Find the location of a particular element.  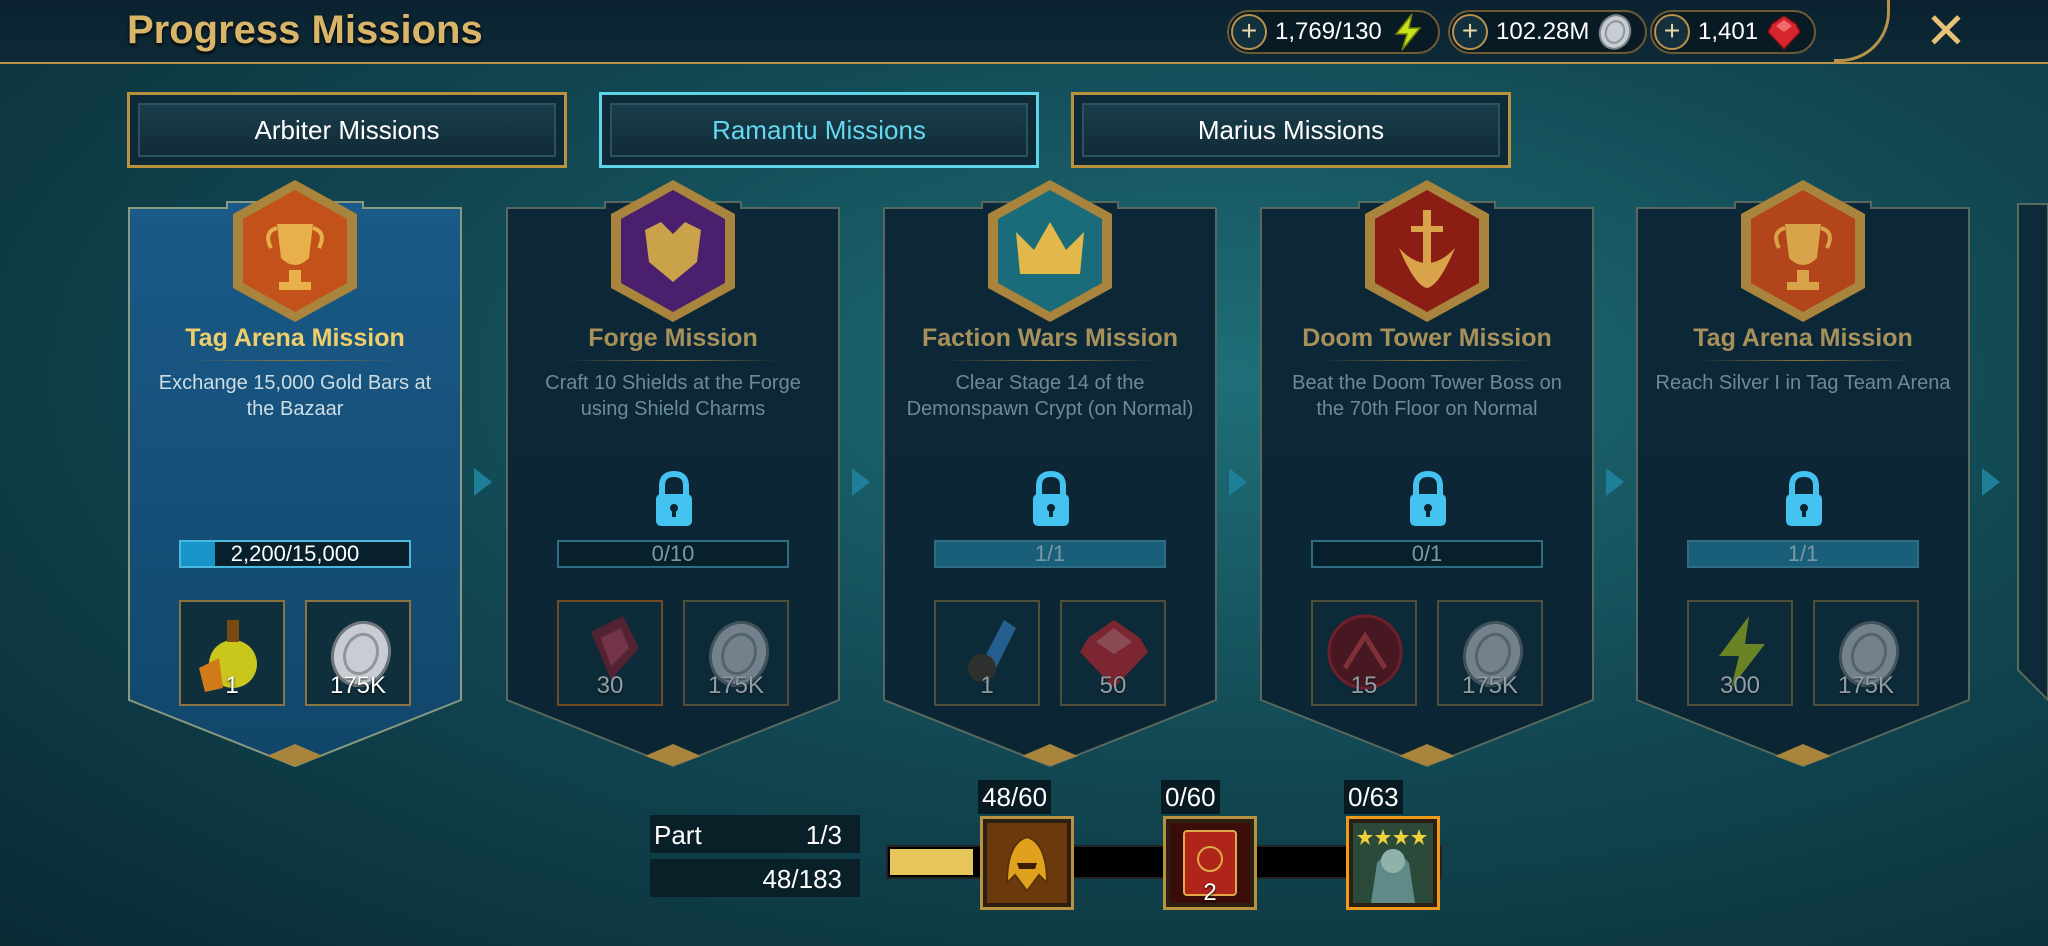

milestone-2-count: 2 is located at coordinates (1210, 892).